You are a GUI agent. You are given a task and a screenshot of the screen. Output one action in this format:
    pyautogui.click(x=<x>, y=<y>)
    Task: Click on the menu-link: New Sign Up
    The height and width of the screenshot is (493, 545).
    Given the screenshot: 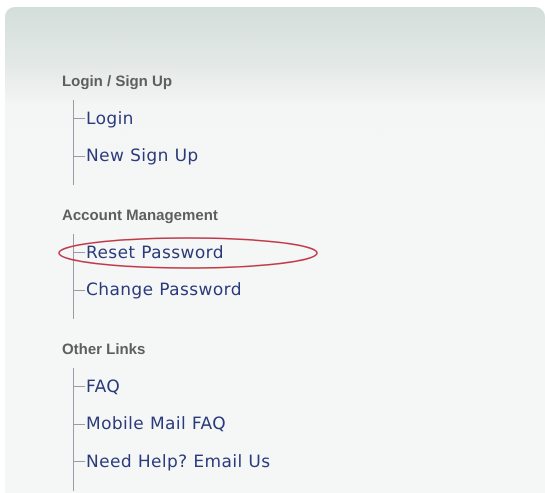 What is the action you would take?
    pyautogui.click(x=142, y=156)
    